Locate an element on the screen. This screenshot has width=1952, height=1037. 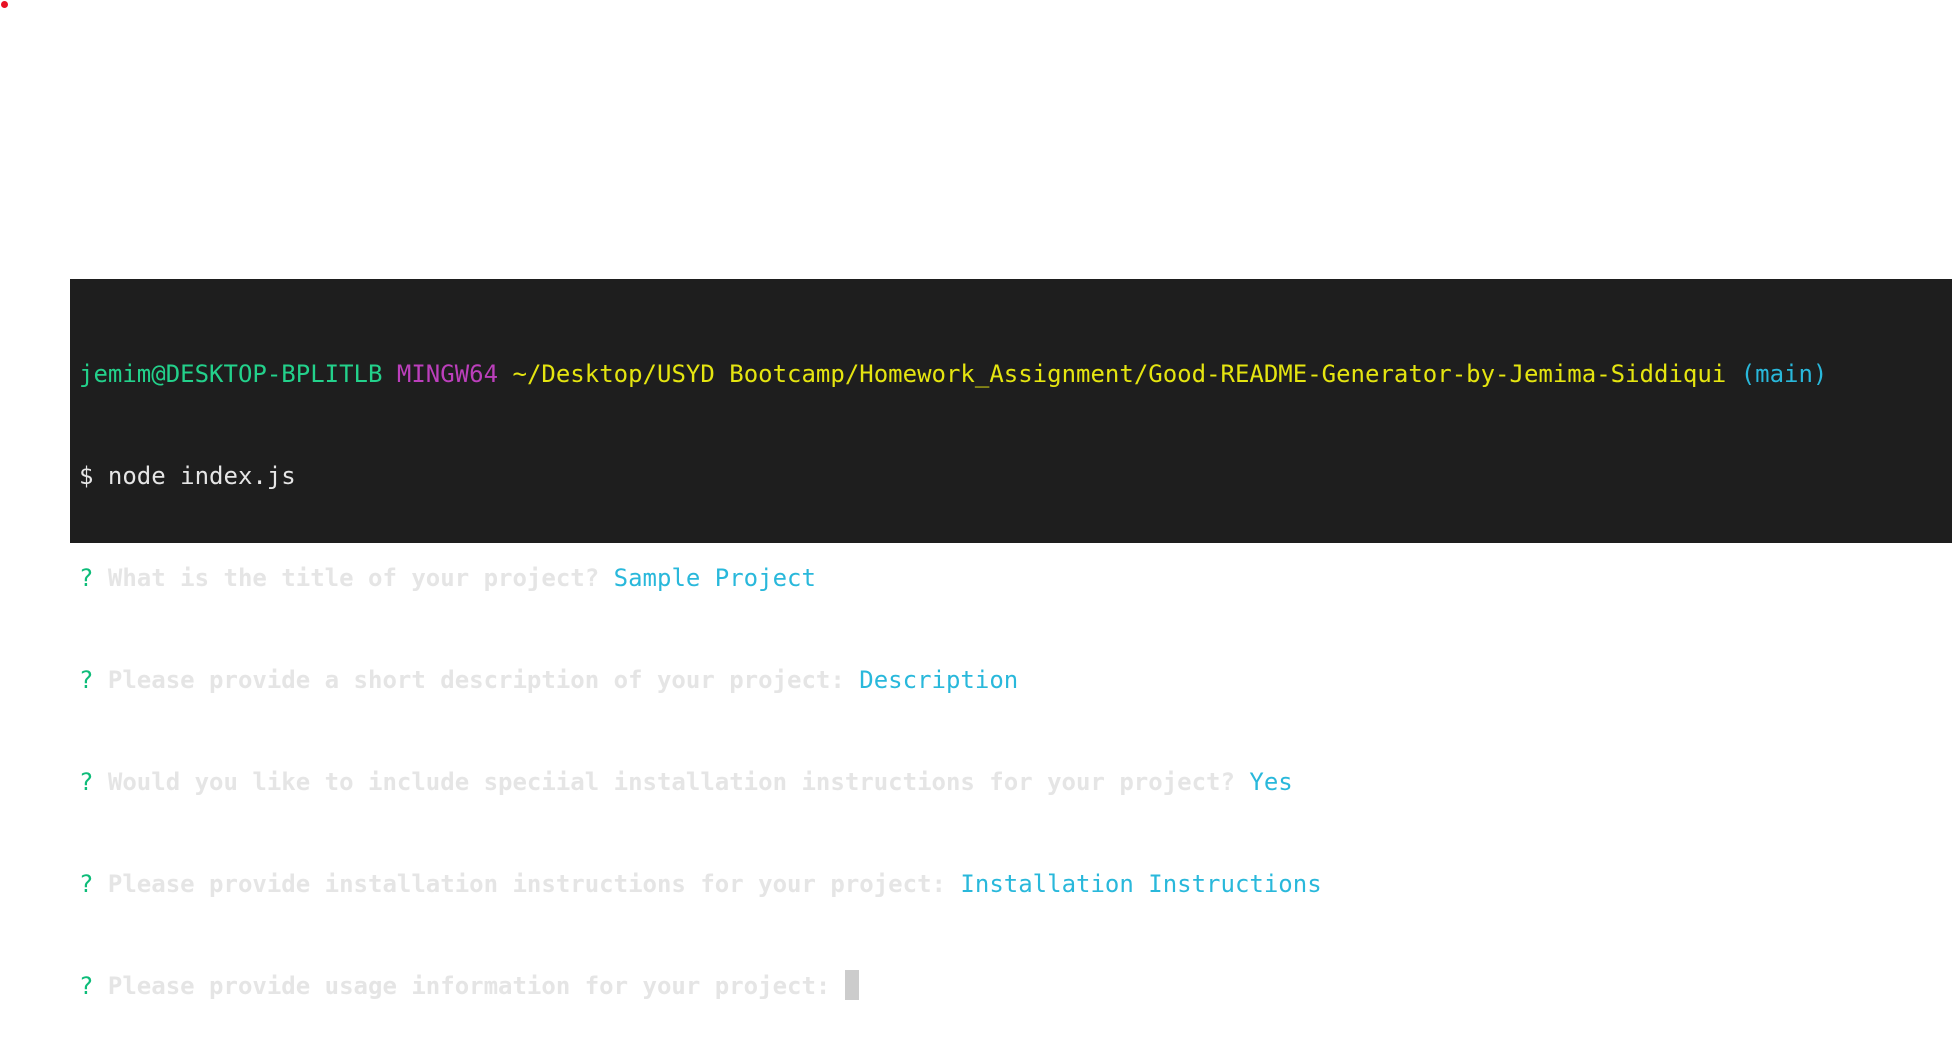
prompt-branch: (main) is located at coordinates (1784, 374).